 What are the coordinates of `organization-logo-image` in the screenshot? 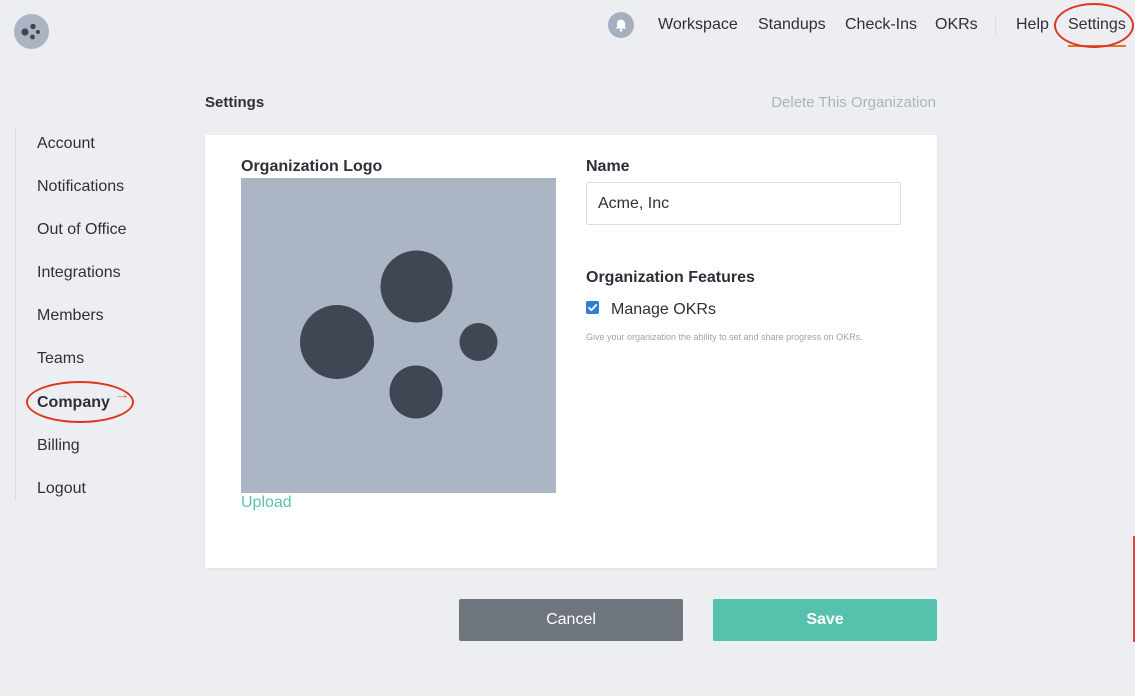 It's located at (398, 335).